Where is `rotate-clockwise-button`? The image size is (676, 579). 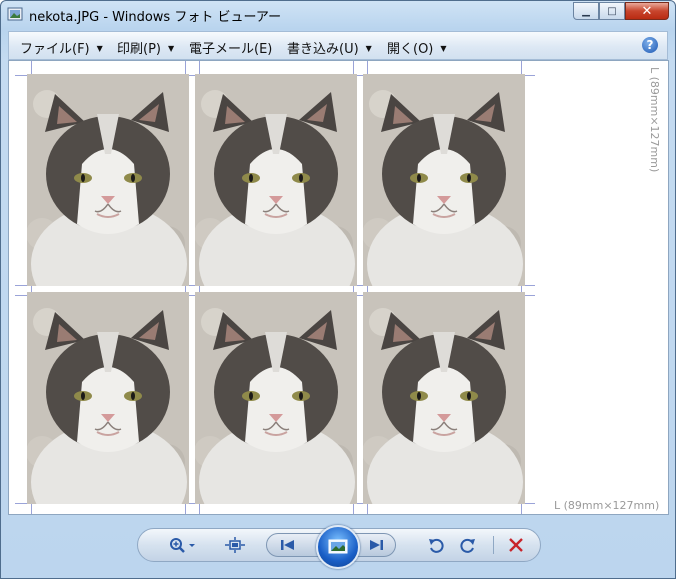
rotate-clockwise-button is located at coordinates (468, 545).